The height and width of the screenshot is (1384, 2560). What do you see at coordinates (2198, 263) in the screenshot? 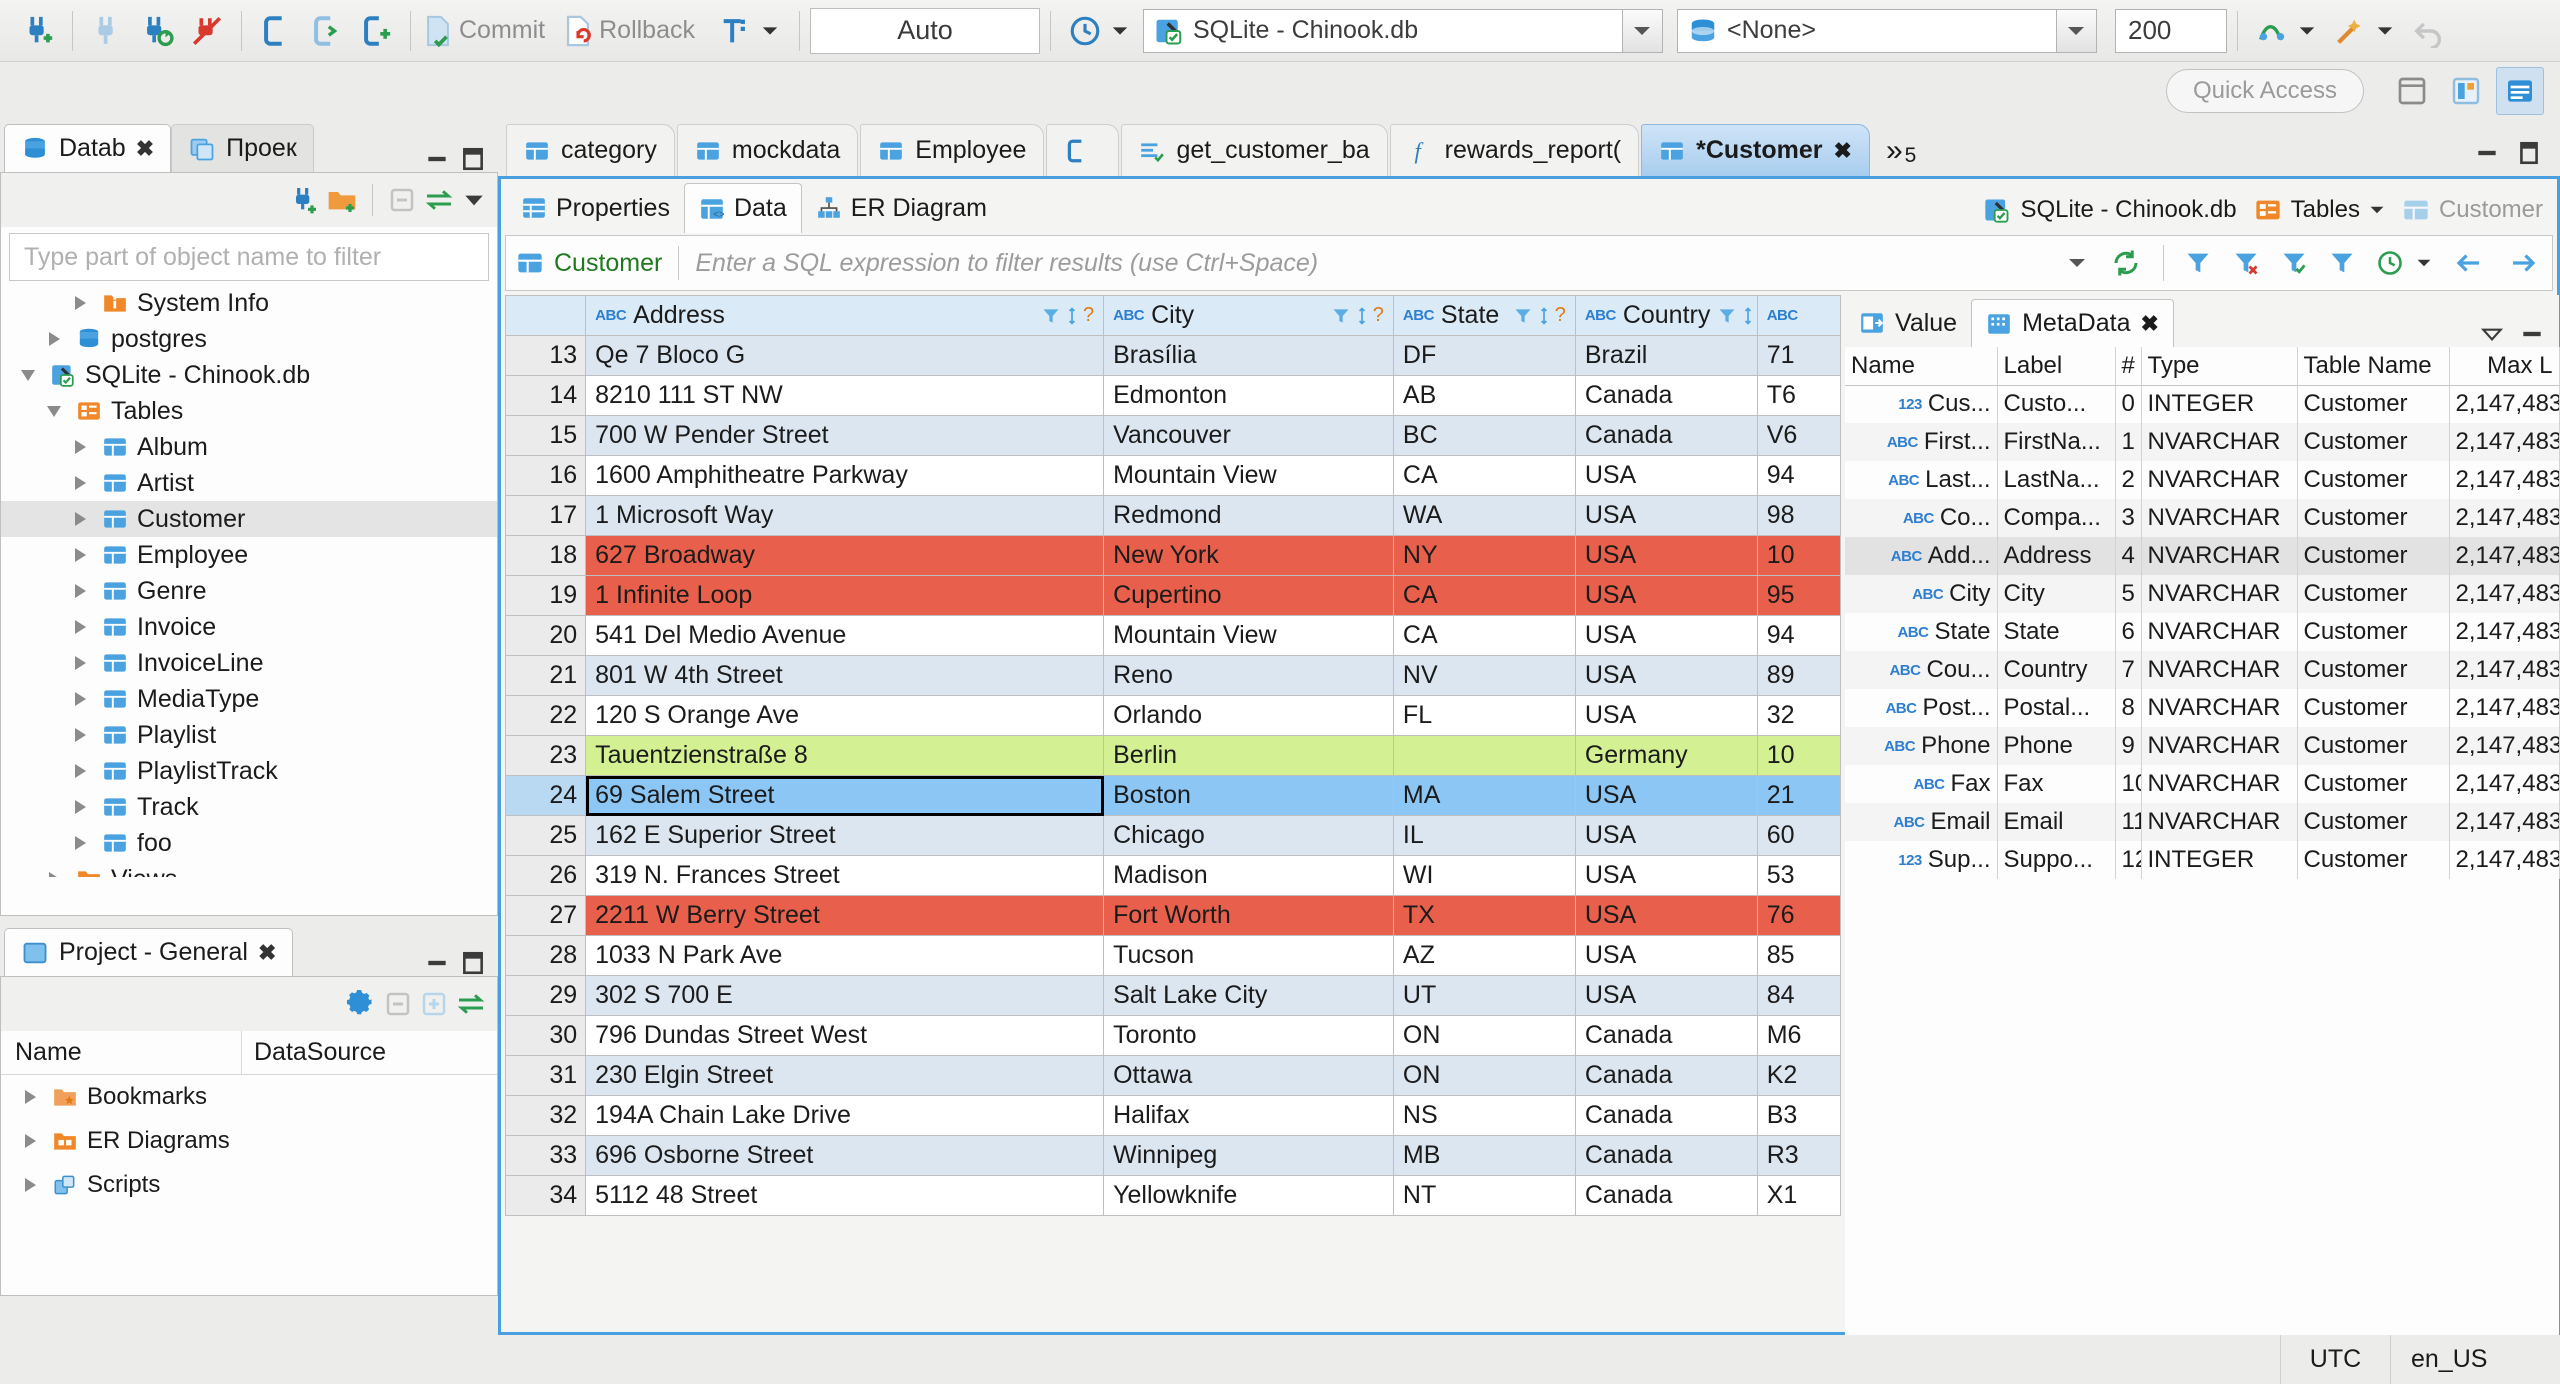
I see `filter-apply-icon` at bounding box center [2198, 263].